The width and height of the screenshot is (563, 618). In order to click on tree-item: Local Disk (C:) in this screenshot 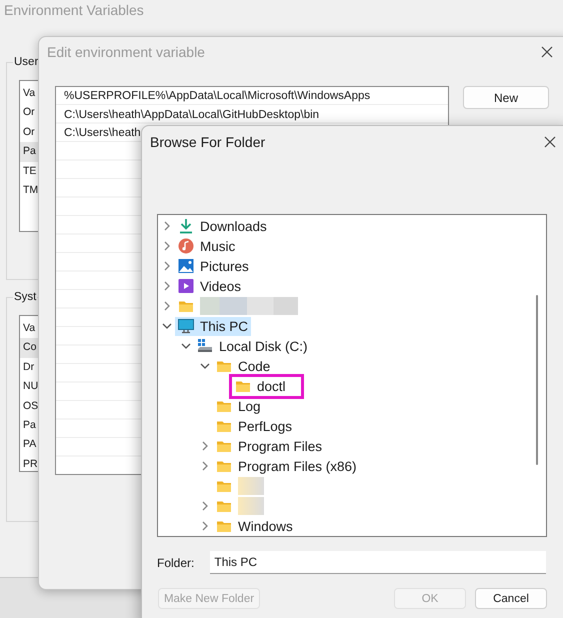, I will do `click(252, 346)`.